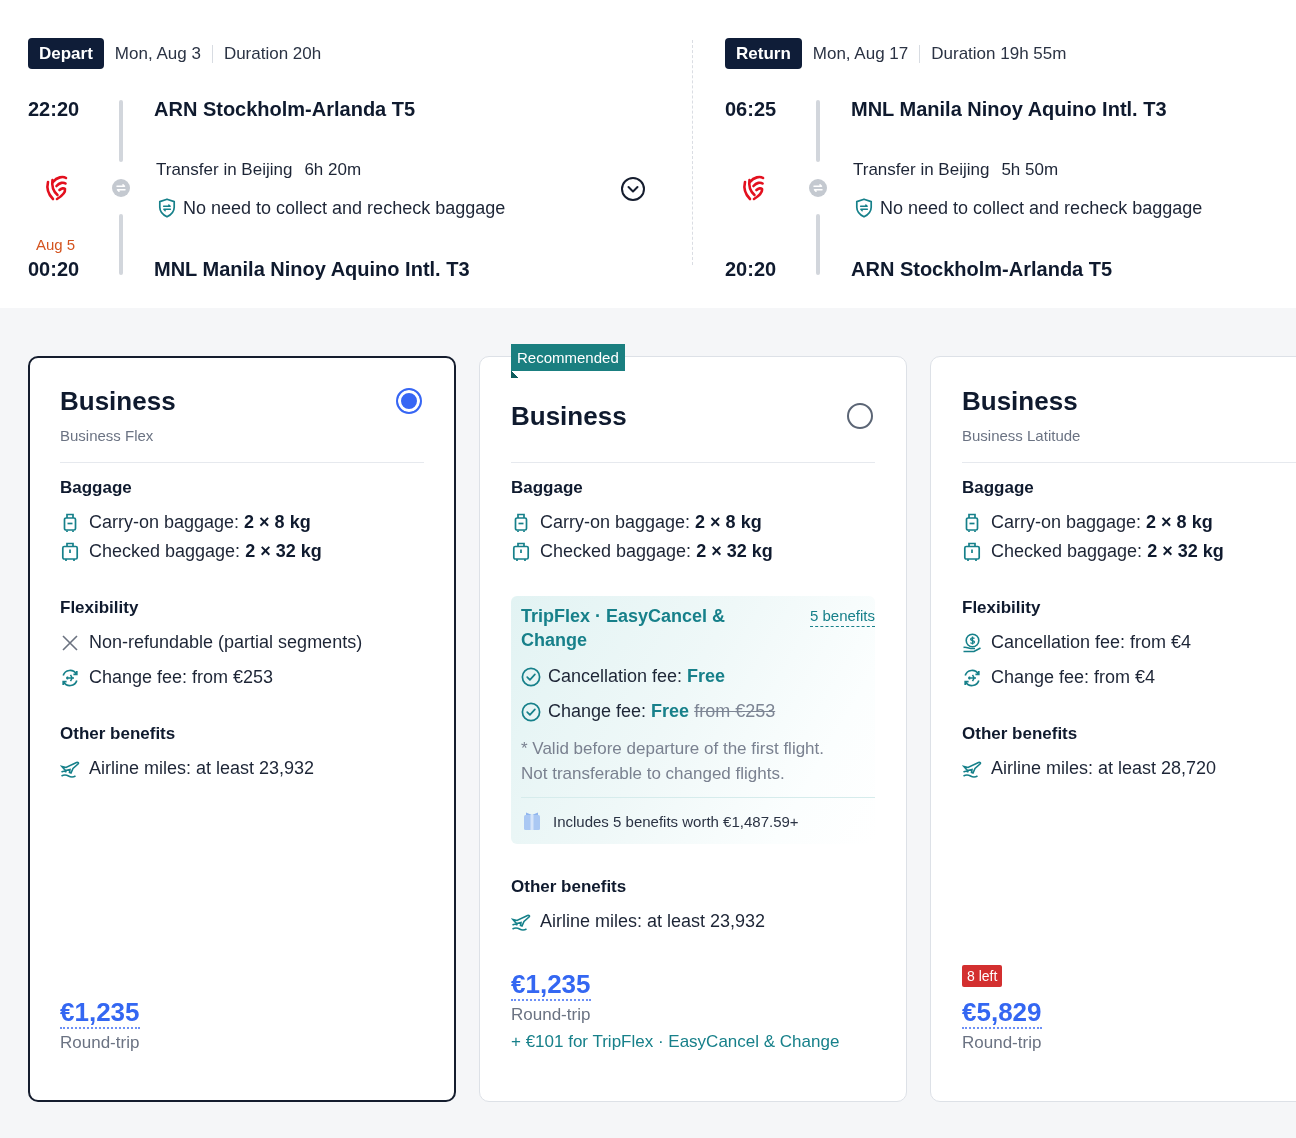 The height and width of the screenshot is (1138, 1296). Describe the element at coordinates (673, 761) in the screenshot. I see `tripflex-note: * Valid before departure of the first flight. Not transferable to changed flights.` at that location.